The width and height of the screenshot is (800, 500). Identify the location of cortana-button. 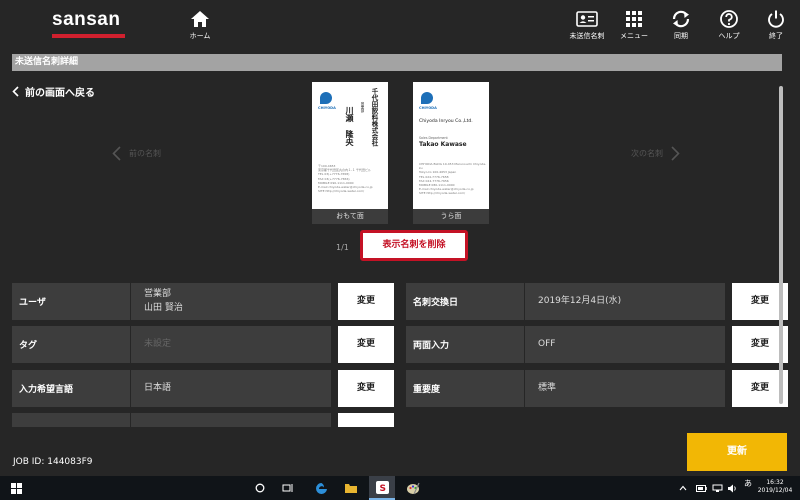
(260, 488).